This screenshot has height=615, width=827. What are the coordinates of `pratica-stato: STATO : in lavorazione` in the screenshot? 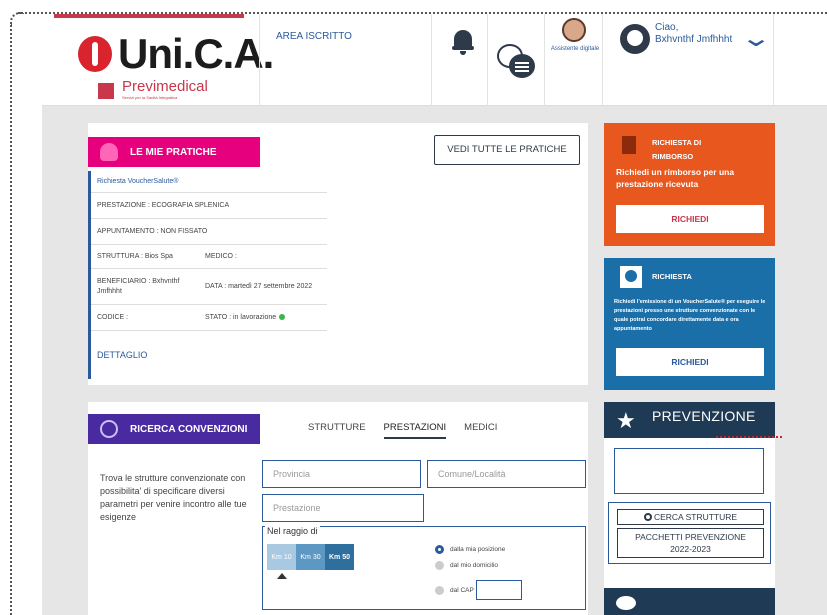 It's located at (245, 317).